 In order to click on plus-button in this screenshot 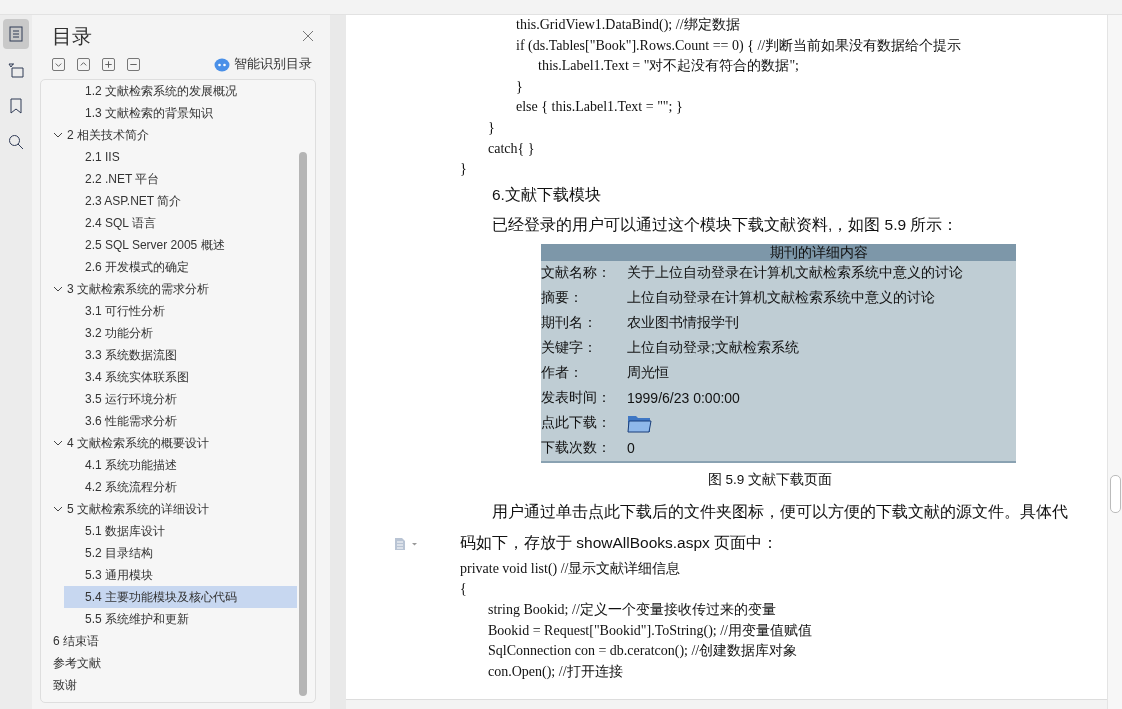, I will do `click(108, 64)`.